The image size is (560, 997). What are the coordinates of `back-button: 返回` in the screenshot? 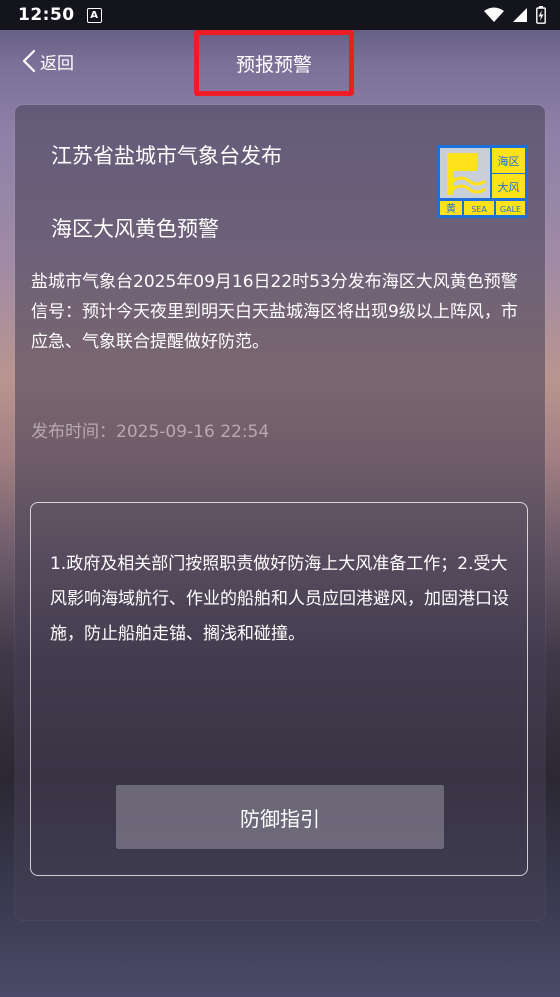 It's located at (48, 61).